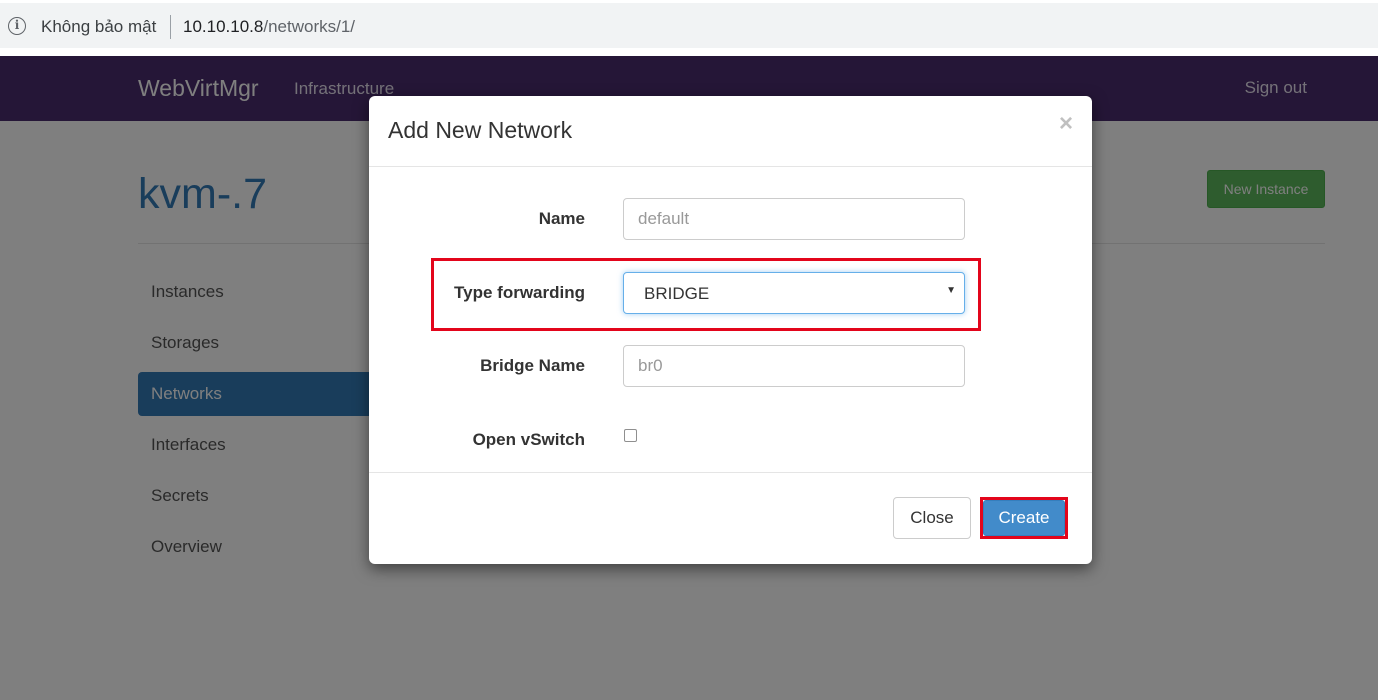 Image resolution: width=1378 pixels, height=700 pixels. I want to click on browser-address-bar: i Không bảo mật 10.10.10.8/networks/1/, so click(689, 28).